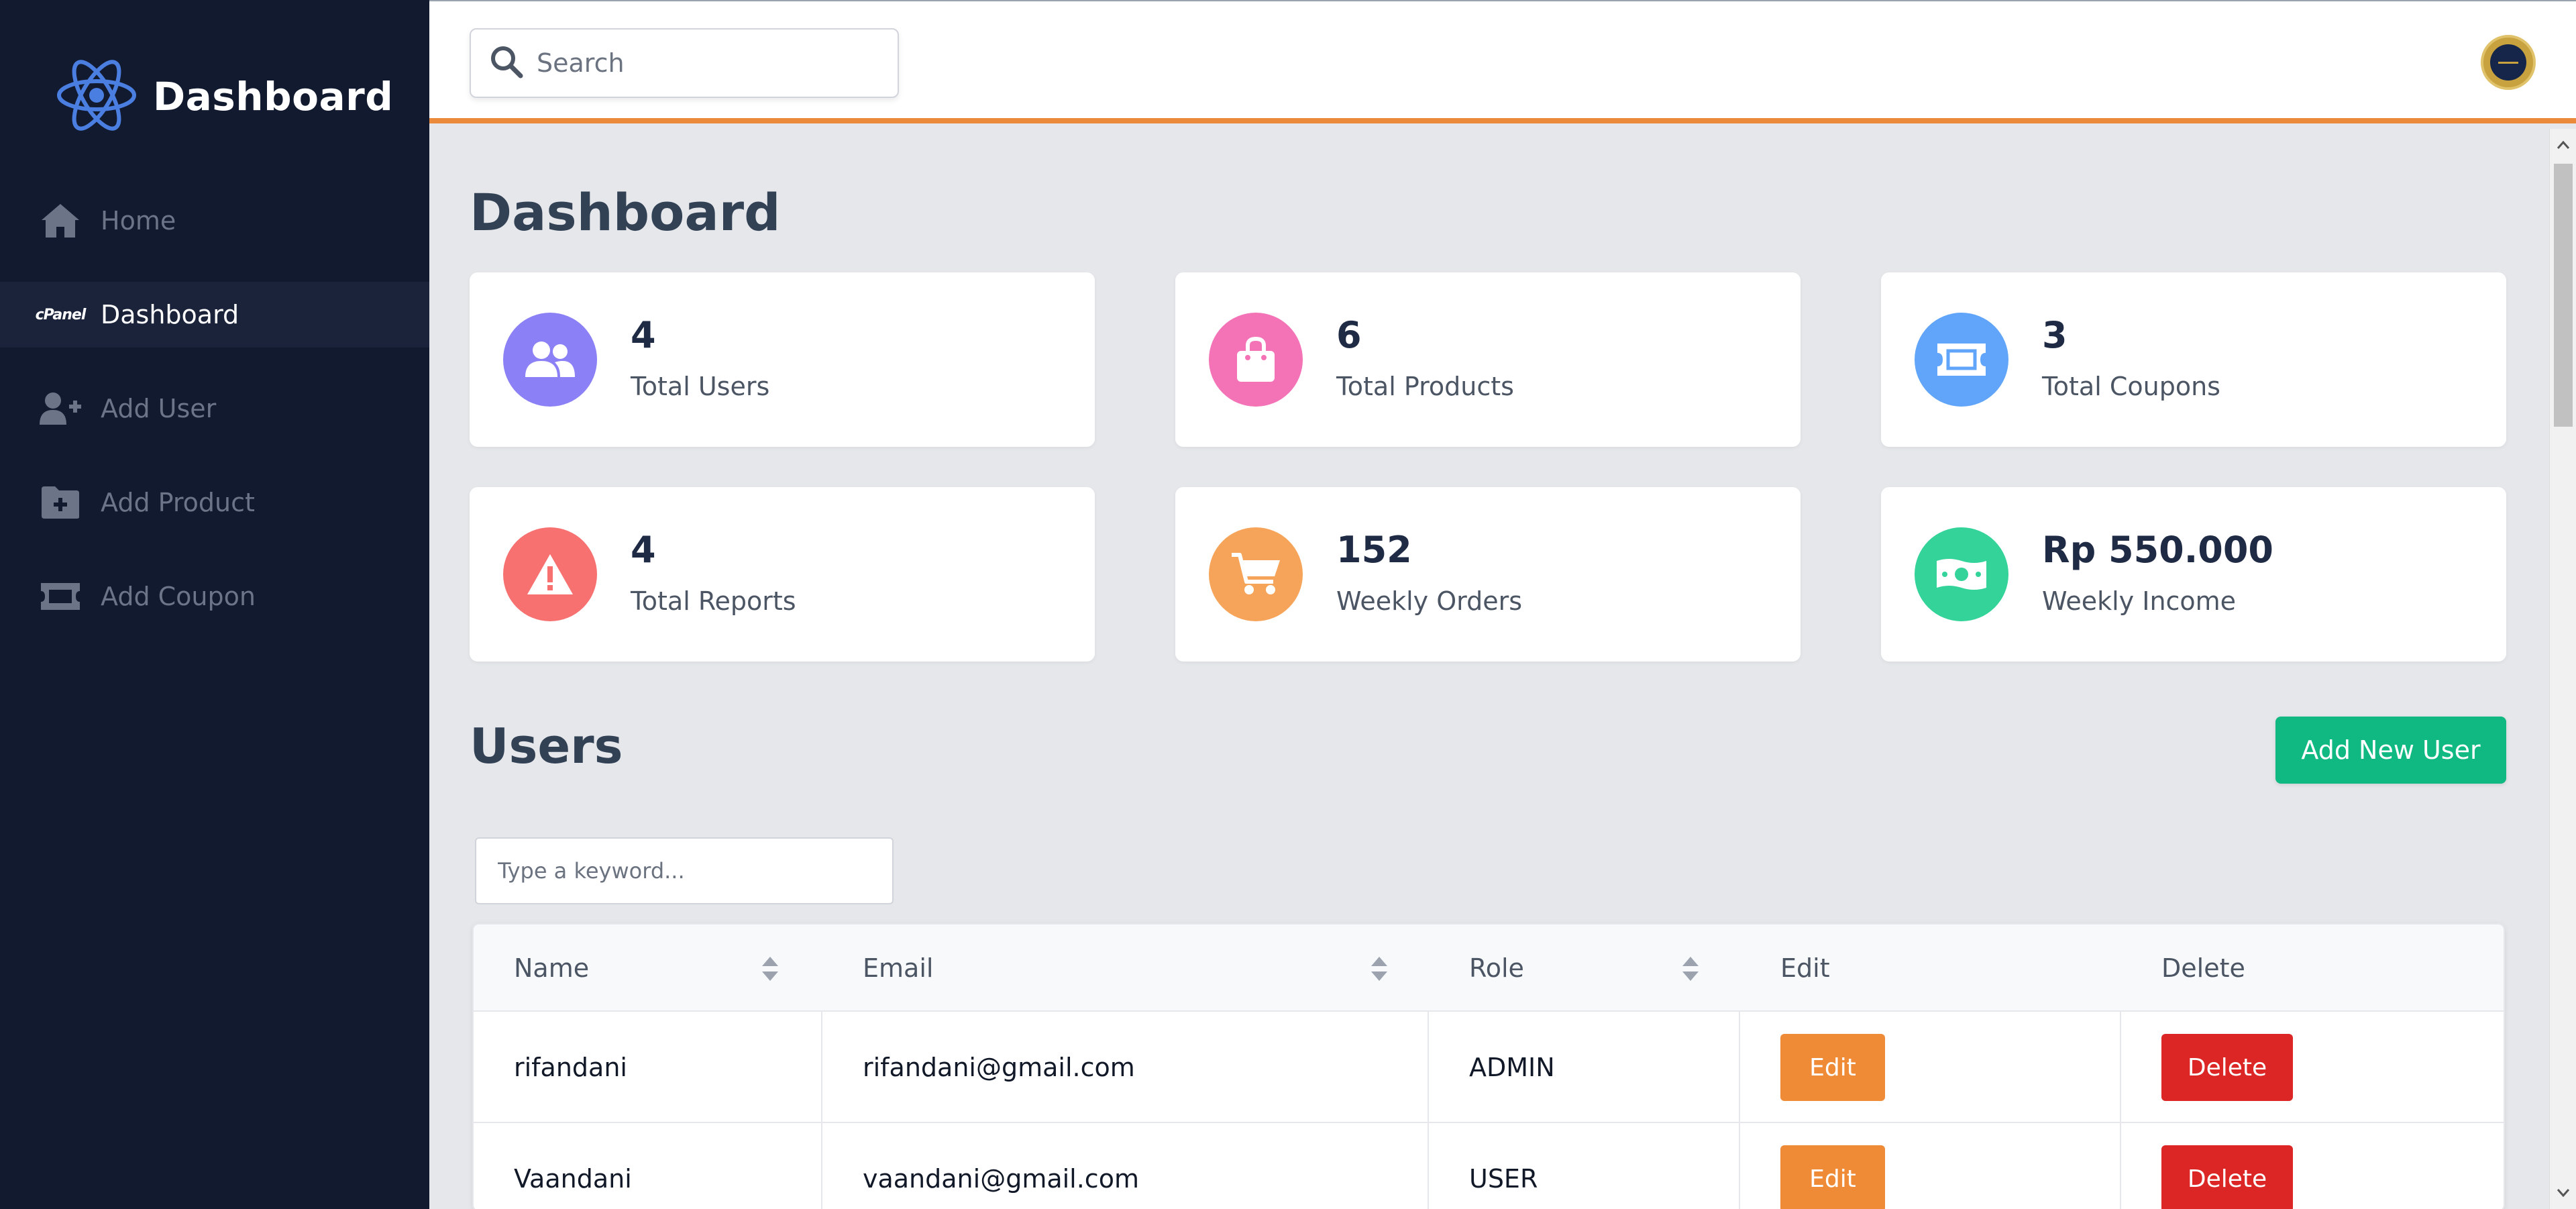  I want to click on avatar, so click(2508, 62).